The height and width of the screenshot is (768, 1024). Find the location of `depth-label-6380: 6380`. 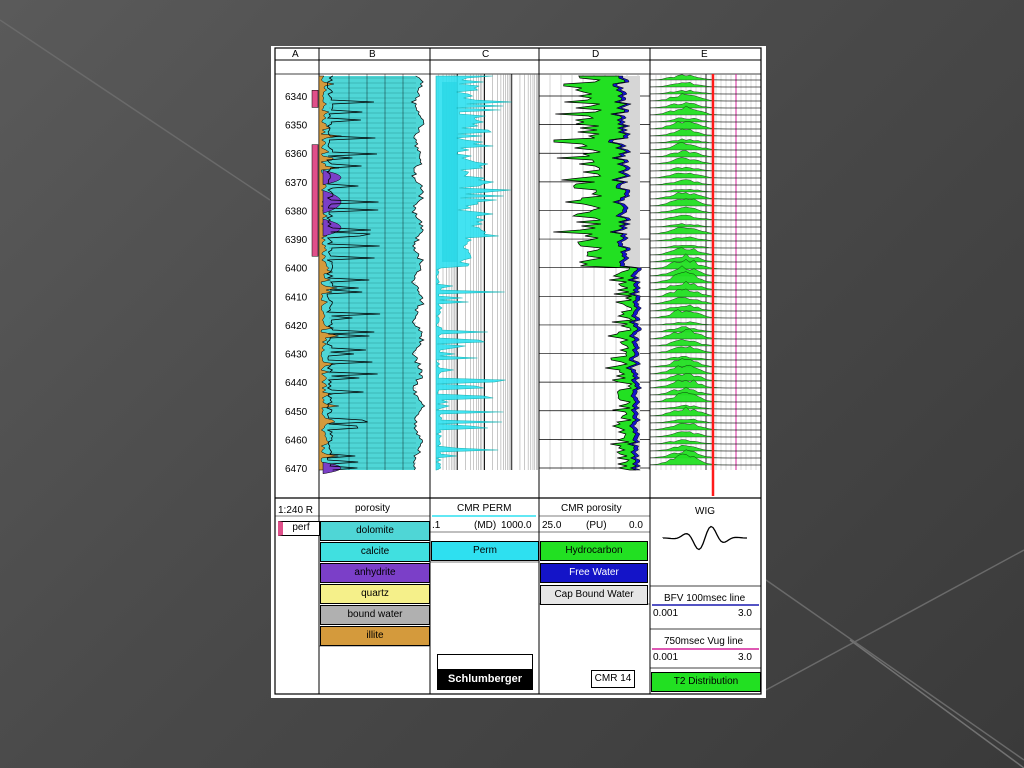

depth-label-6380: 6380 is located at coordinates (296, 211).